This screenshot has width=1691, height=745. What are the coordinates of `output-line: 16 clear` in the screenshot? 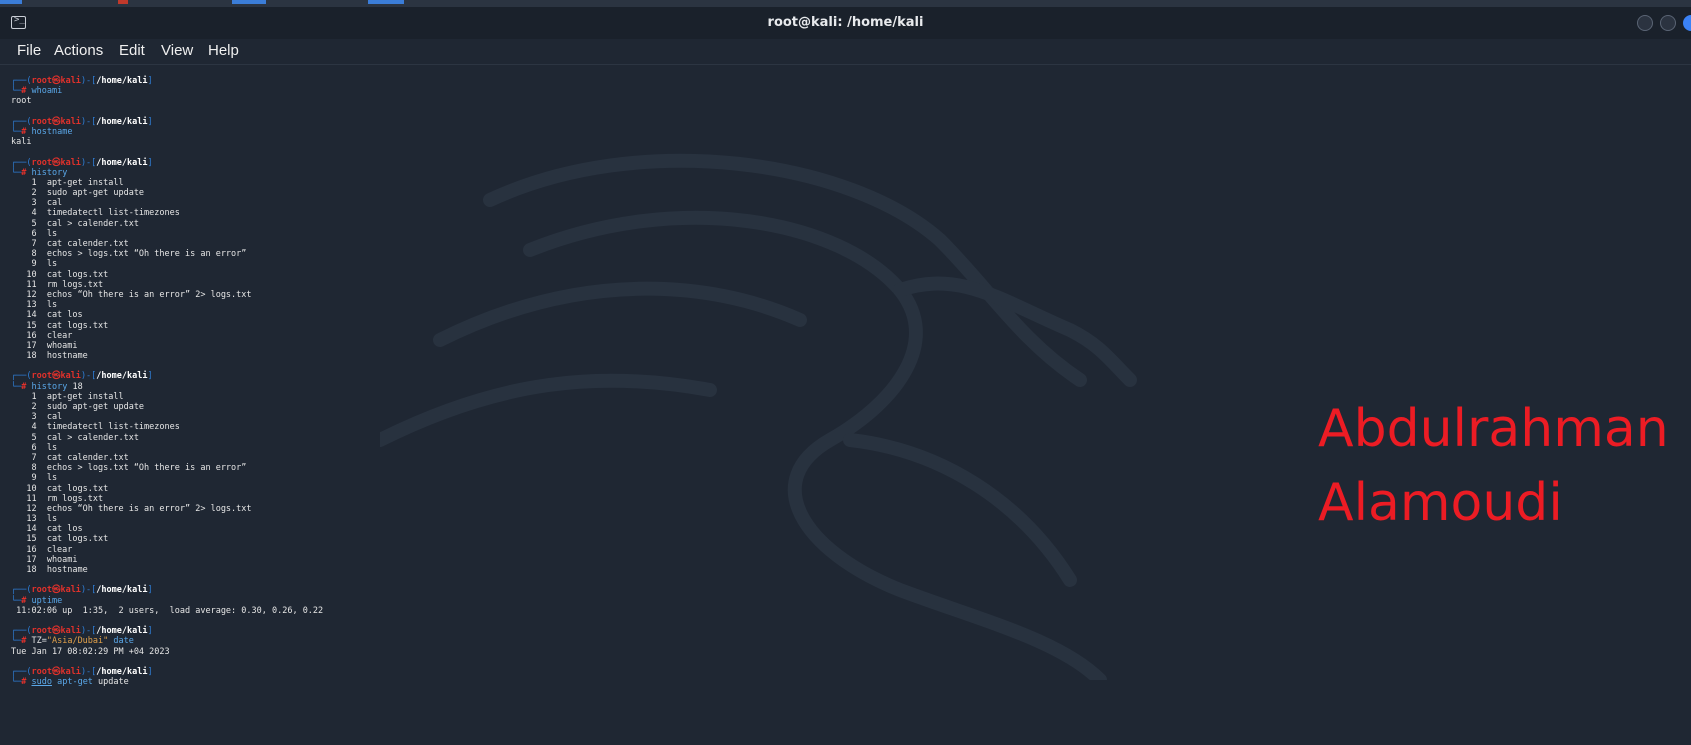 It's located at (167, 336).